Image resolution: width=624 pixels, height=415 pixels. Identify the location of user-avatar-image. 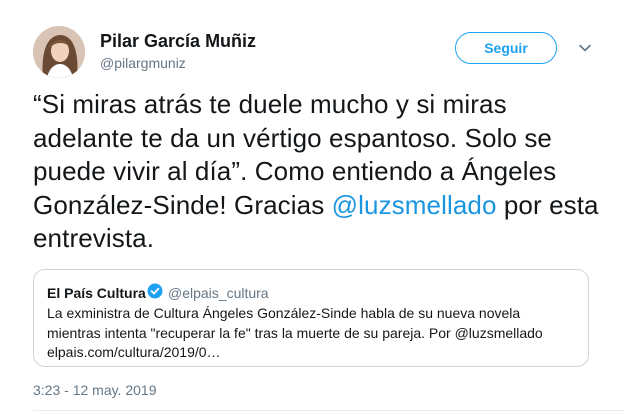
(59, 52).